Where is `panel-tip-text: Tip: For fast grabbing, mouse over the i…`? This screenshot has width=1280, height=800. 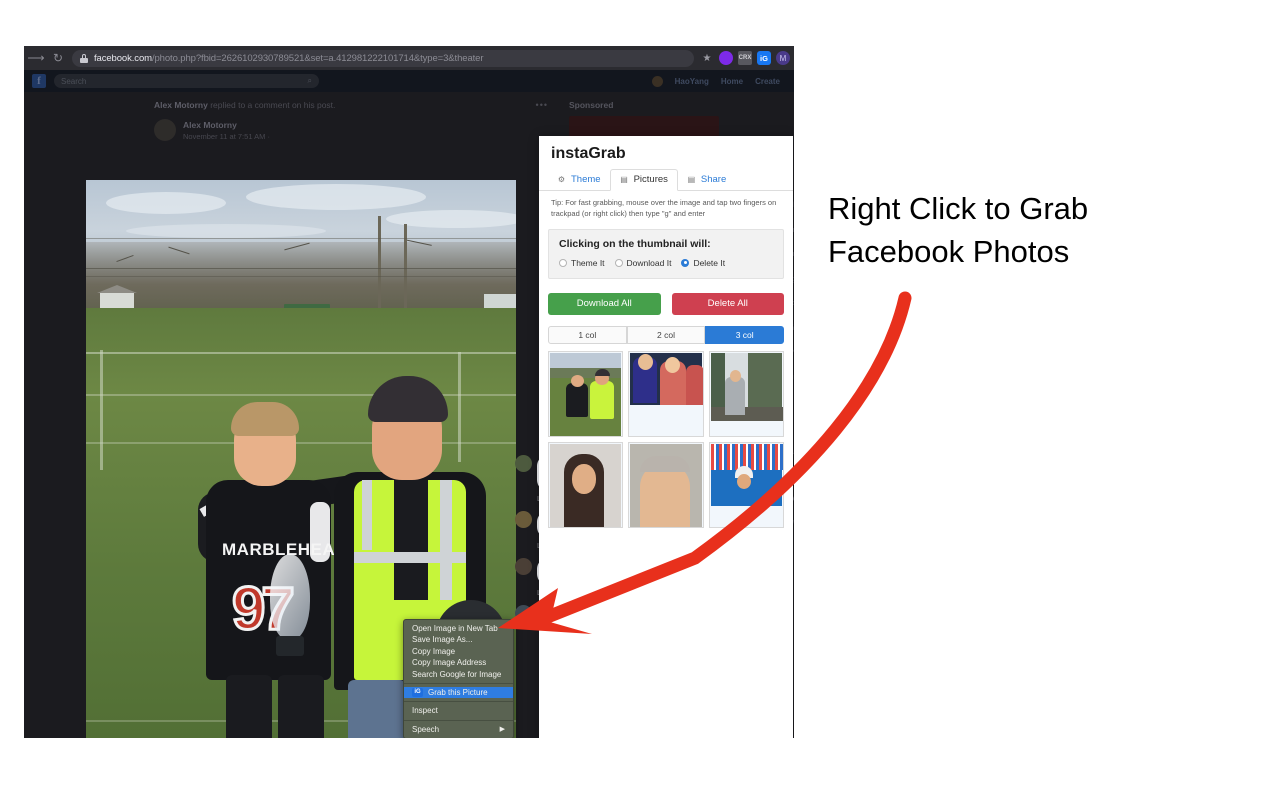 panel-tip-text: Tip: For fast grabbing, mouse over the i… is located at coordinates (664, 208).